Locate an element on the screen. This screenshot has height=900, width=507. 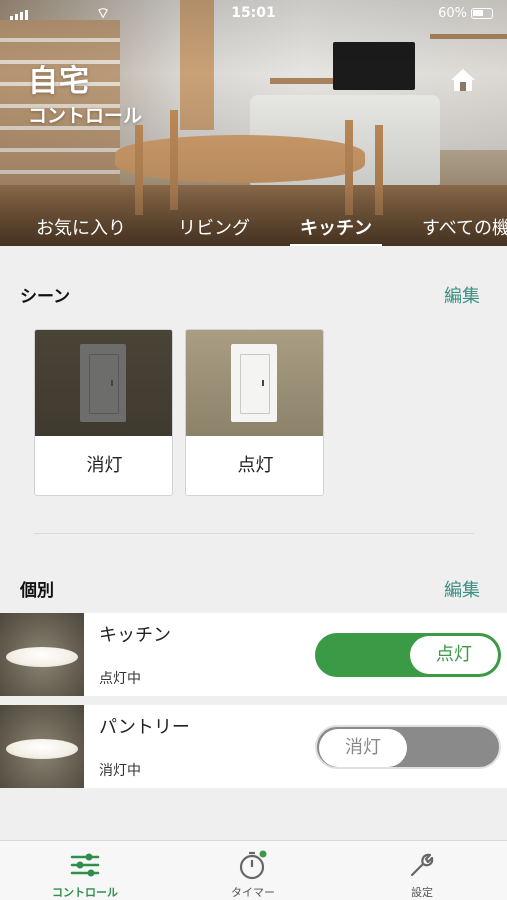
tab-living: リビング is located at coordinates (214, 230).